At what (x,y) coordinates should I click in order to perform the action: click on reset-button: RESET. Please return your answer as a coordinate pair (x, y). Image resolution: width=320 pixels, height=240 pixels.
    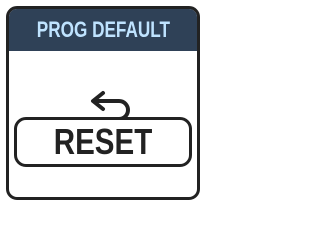
    Looking at the image, I should click on (103, 142).